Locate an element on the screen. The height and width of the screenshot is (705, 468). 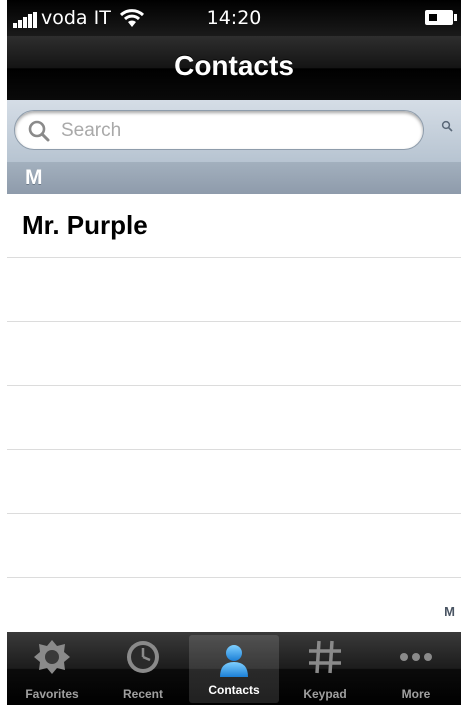
search-input is located at coordinates (231, 131).